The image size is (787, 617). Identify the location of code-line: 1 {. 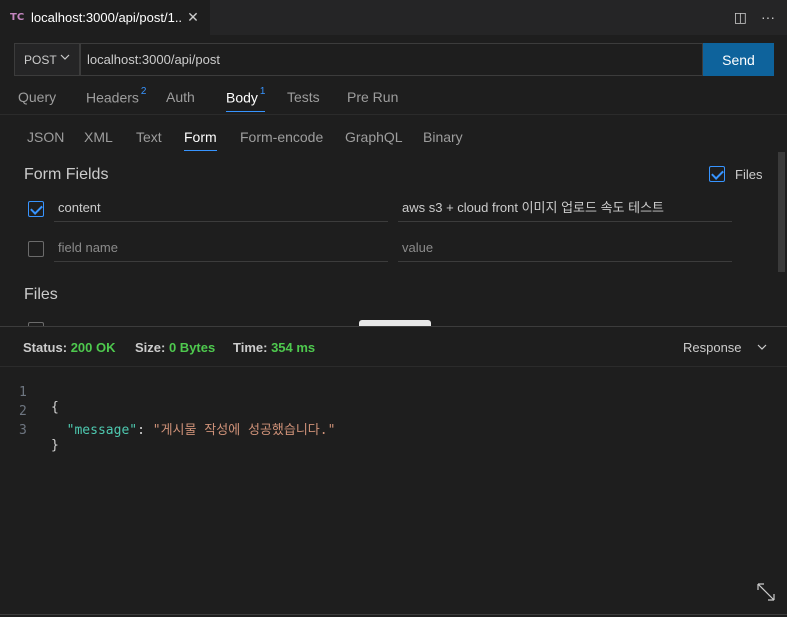
(39, 400).